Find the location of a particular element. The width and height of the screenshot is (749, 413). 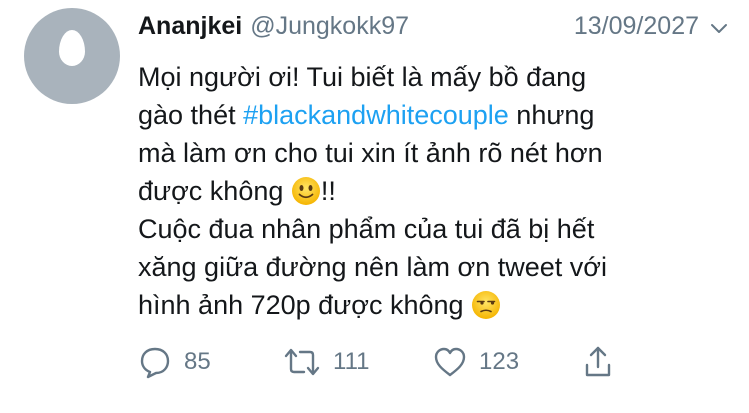

reply-count: 85 is located at coordinates (197, 361).